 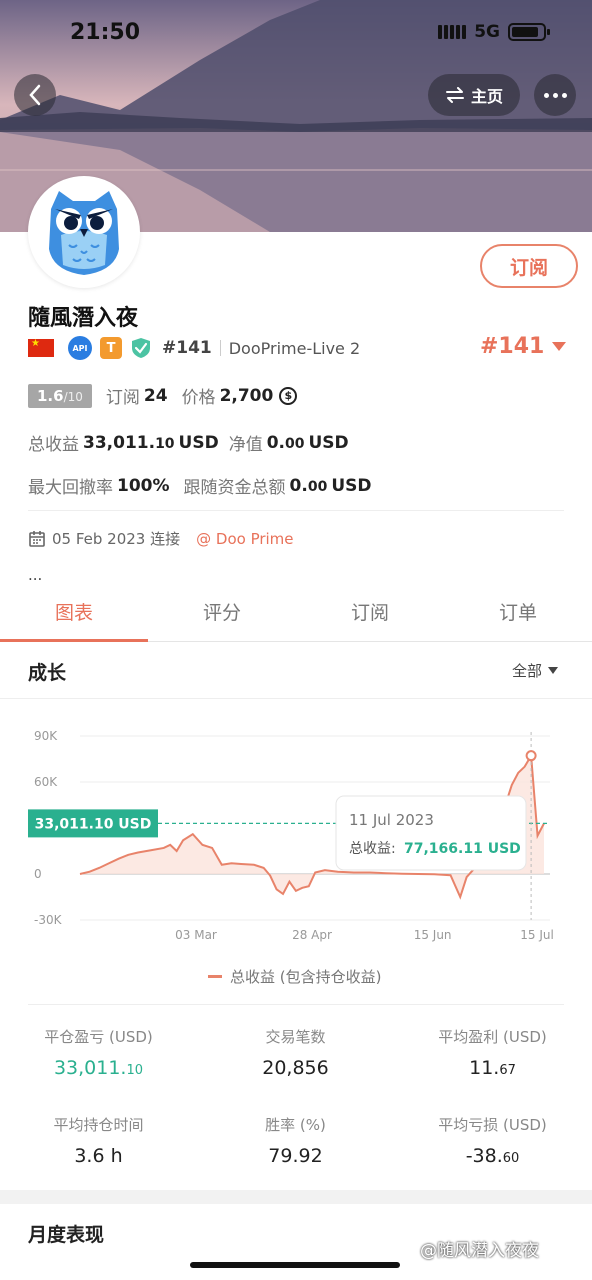 What do you see at coordinates (295, 1265) in the screenshot?
I see `home-indicator` at bounding box center [295, 1265].